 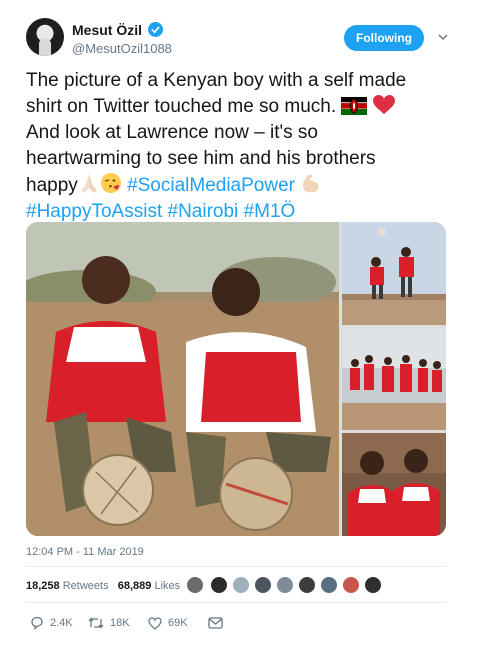 I want to click on retweet-icon, so click(x=96, y=623).